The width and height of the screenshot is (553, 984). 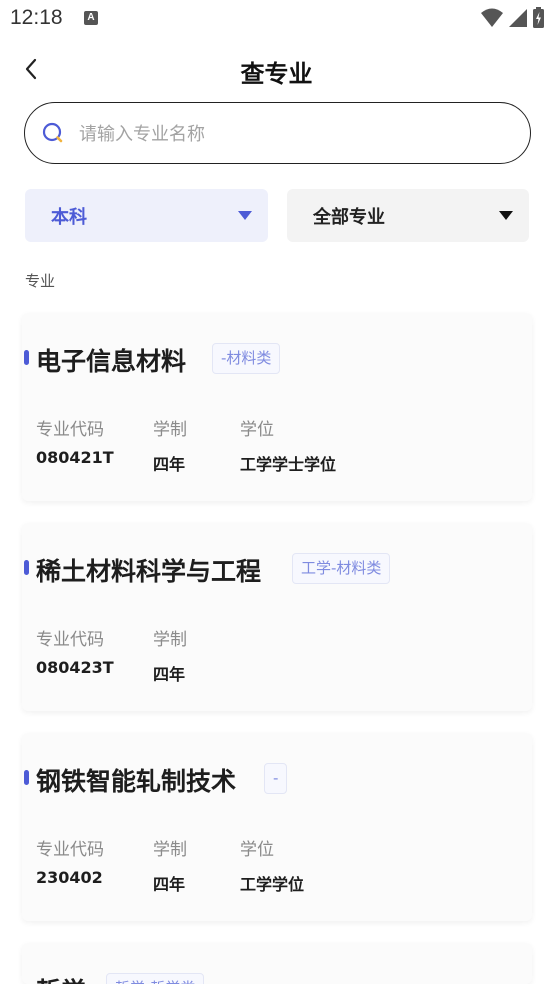 What do you see at coordinates (276, 778) in the screenshot?
I see `major-category-tag: -` at bounding box center [276, 778].